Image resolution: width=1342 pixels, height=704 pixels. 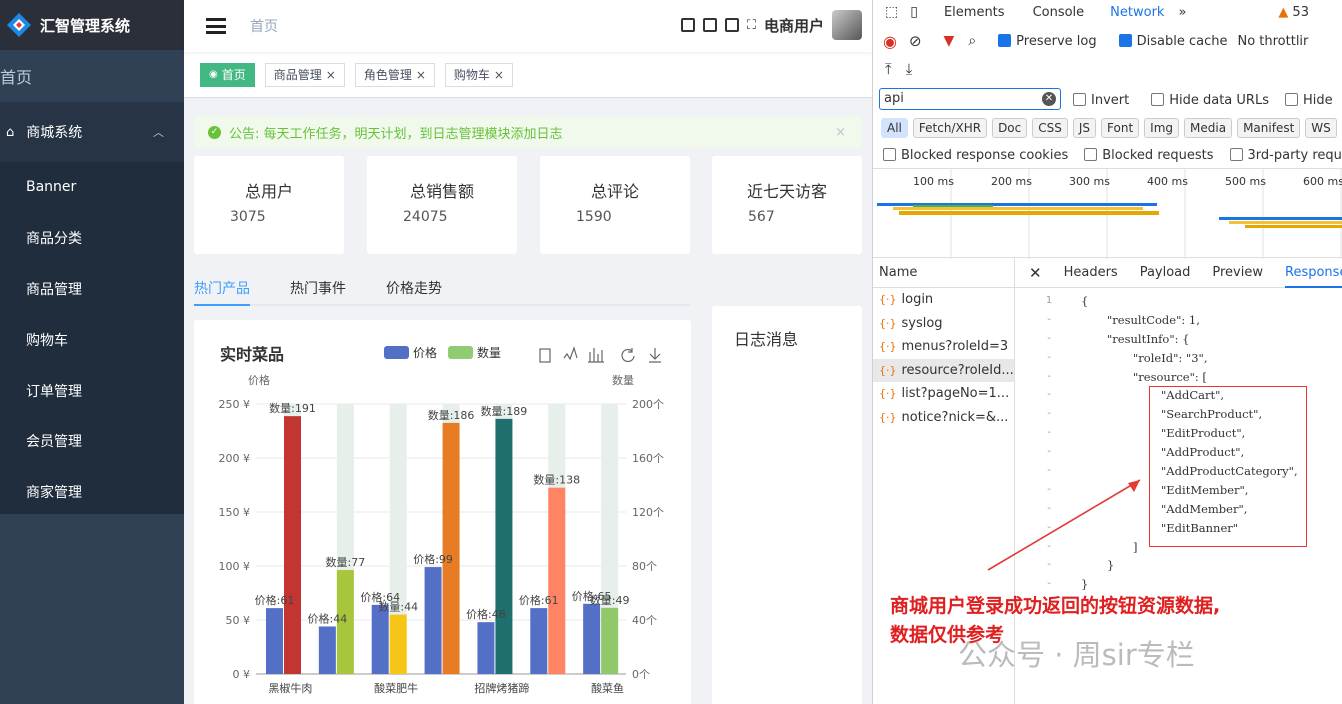 I want to click on sidebar-item-product: 商品管理, so click(x=92, y=289).